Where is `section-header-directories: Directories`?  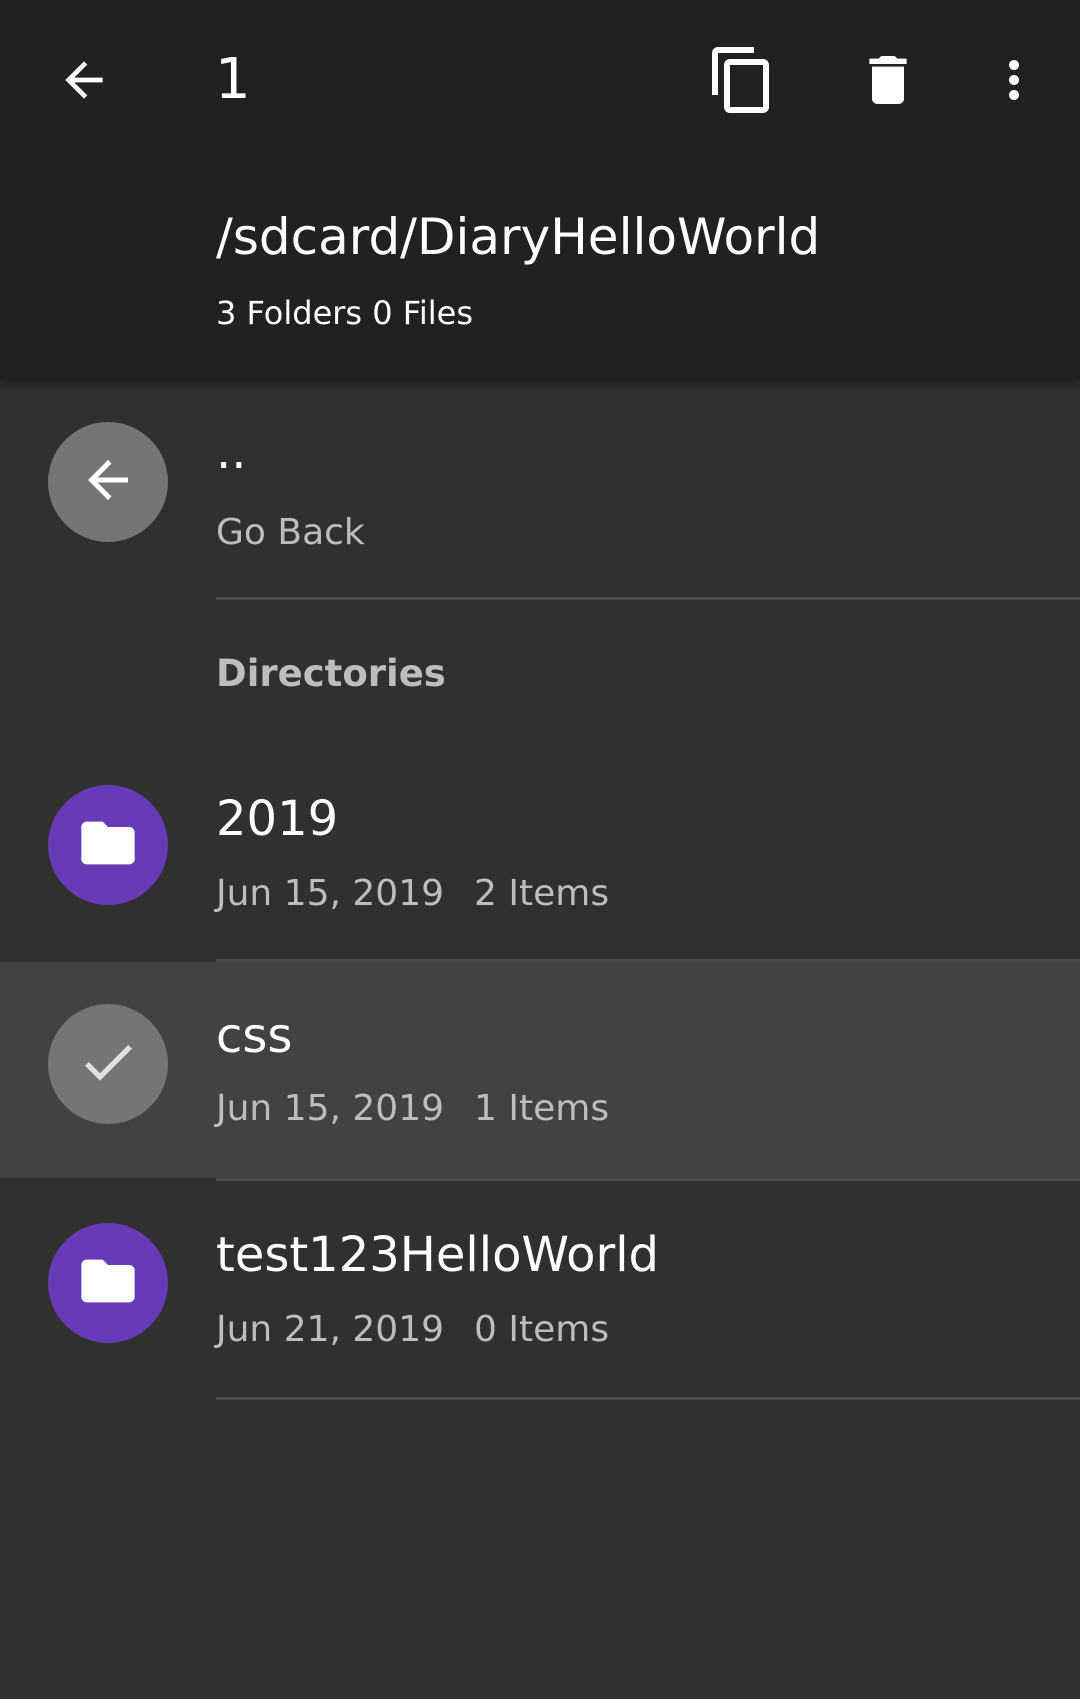
section-header-directories: Directories is located at coordinates (331, 673).